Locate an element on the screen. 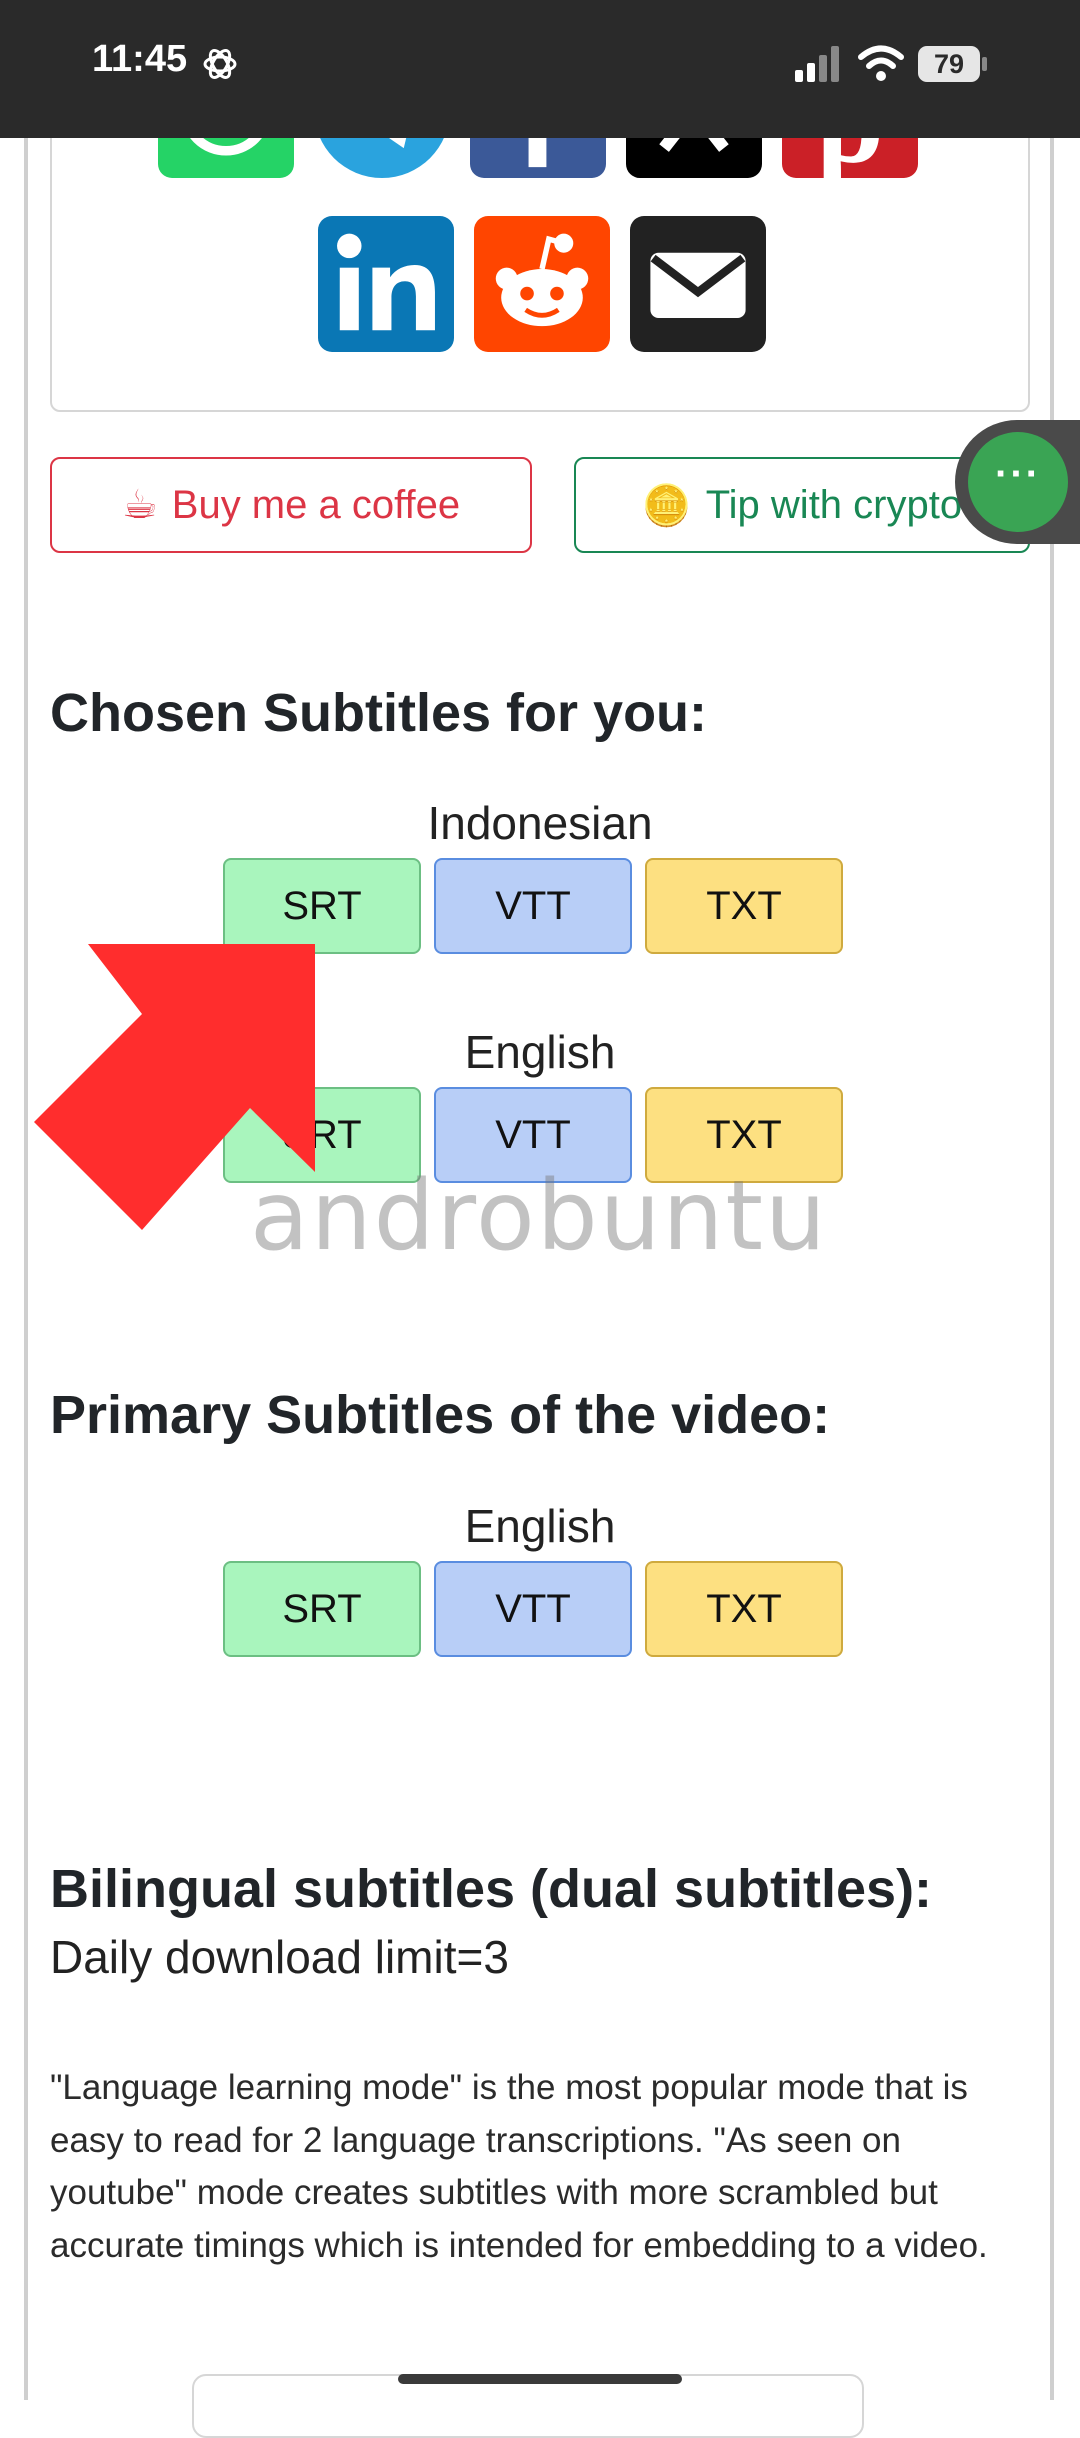 This screenshot has height=2438, width=1080. chosen-subtitles-title: Chosen Subtitles for you: is located at coordinates (379, 713).